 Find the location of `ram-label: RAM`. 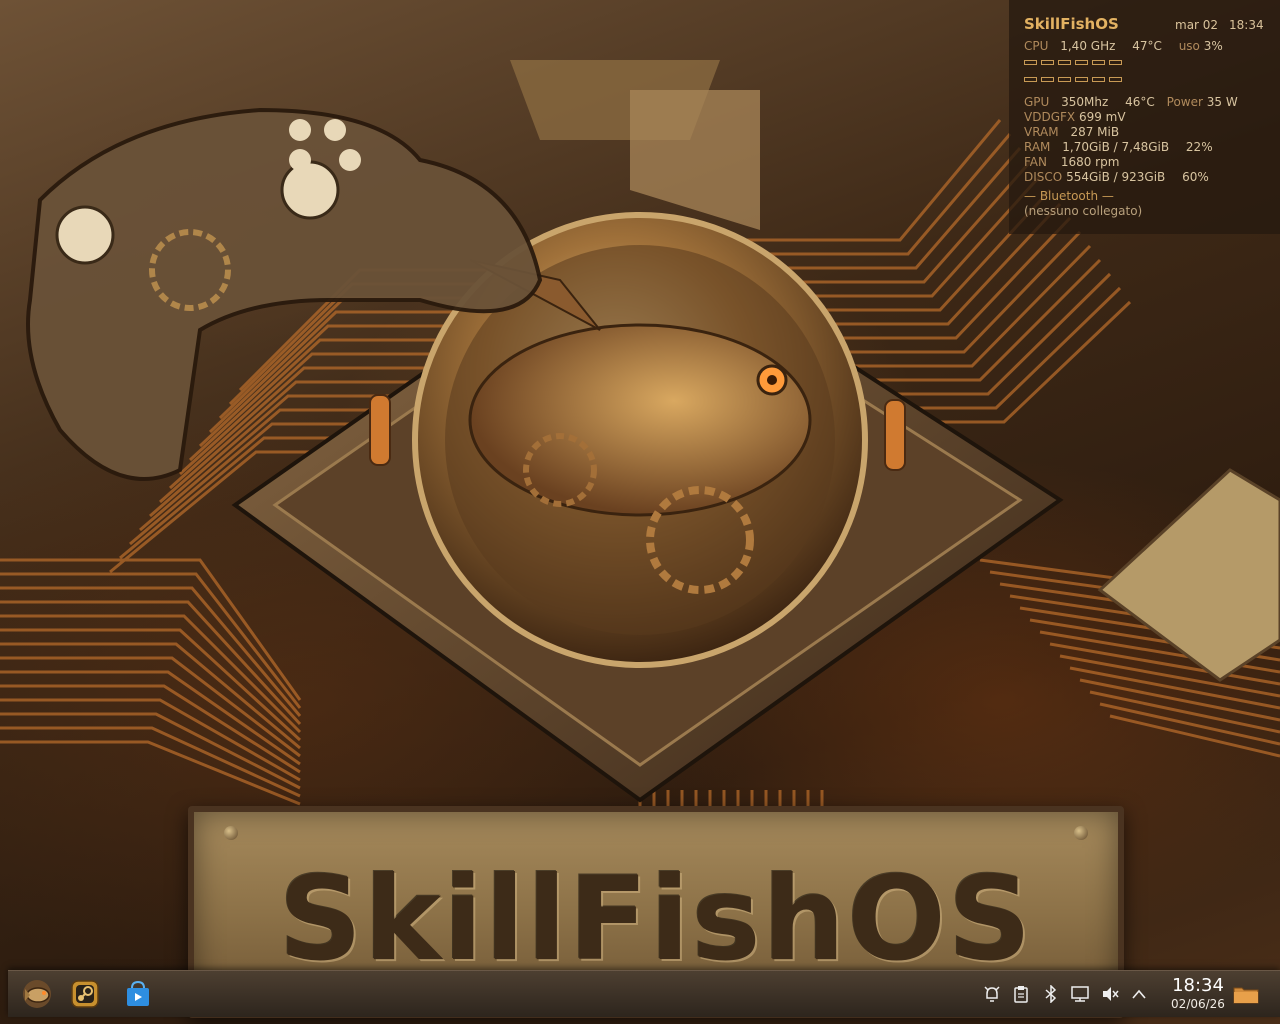

ram-label: RAM is located at coordinates (1037, 147).